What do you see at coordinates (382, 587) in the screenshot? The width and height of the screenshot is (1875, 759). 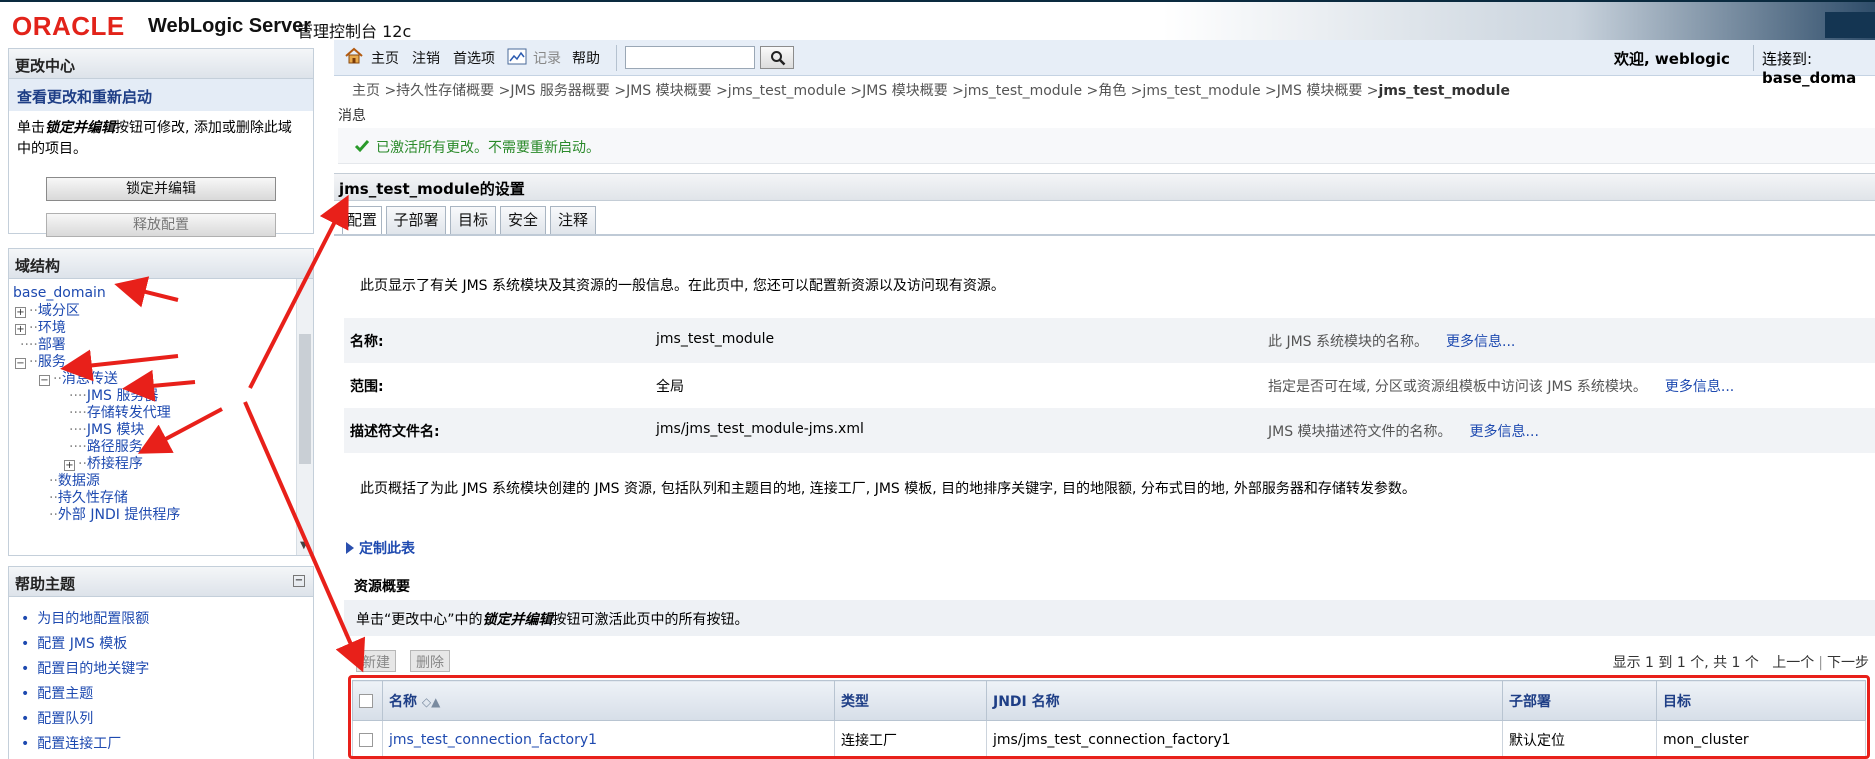 I see `resource-summary-title: 资源概要` at bounding box center [382, 587].